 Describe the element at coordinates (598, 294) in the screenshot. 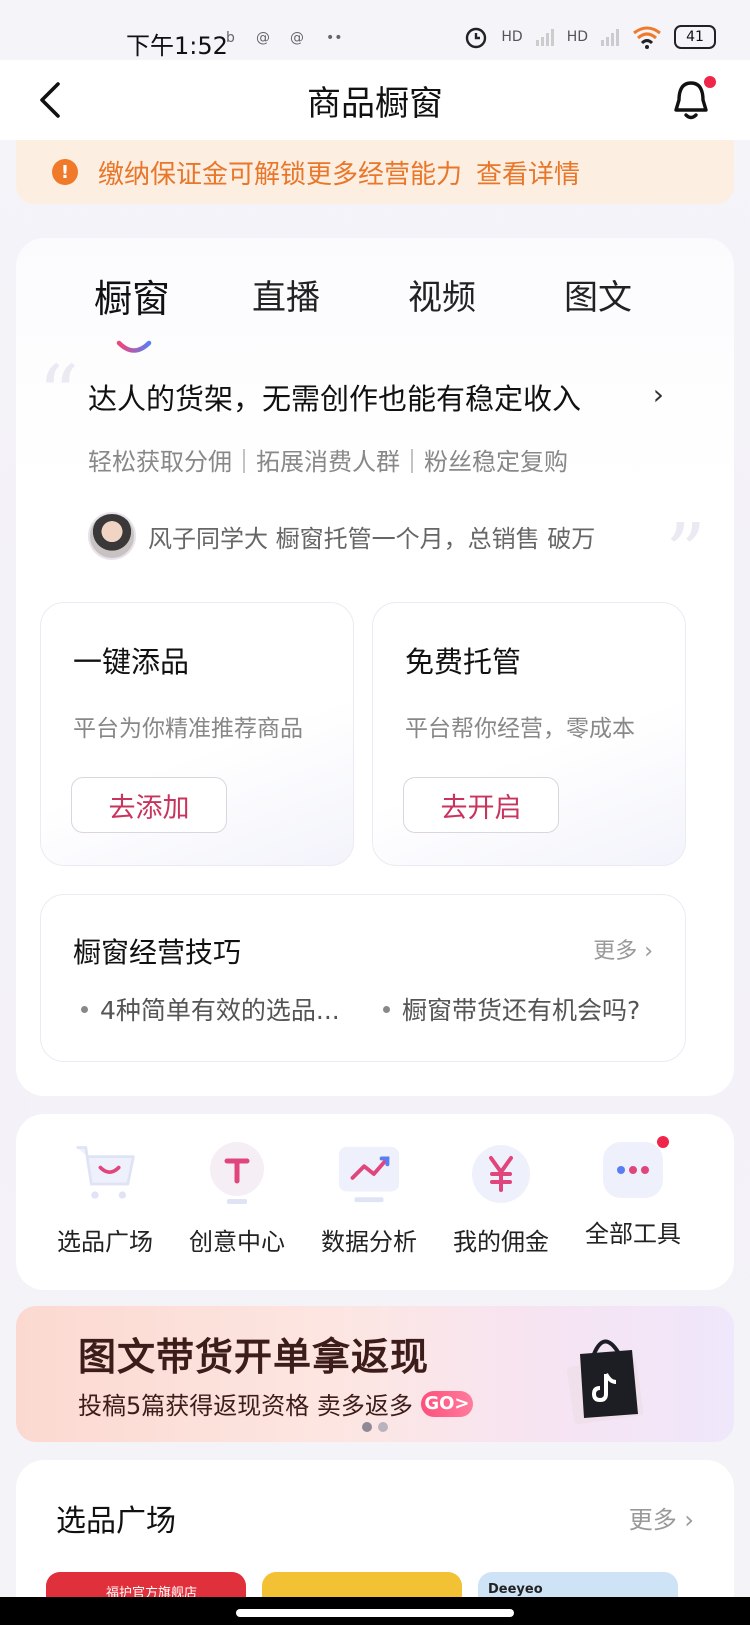

I see `tab-graphic: 图文` at that location.